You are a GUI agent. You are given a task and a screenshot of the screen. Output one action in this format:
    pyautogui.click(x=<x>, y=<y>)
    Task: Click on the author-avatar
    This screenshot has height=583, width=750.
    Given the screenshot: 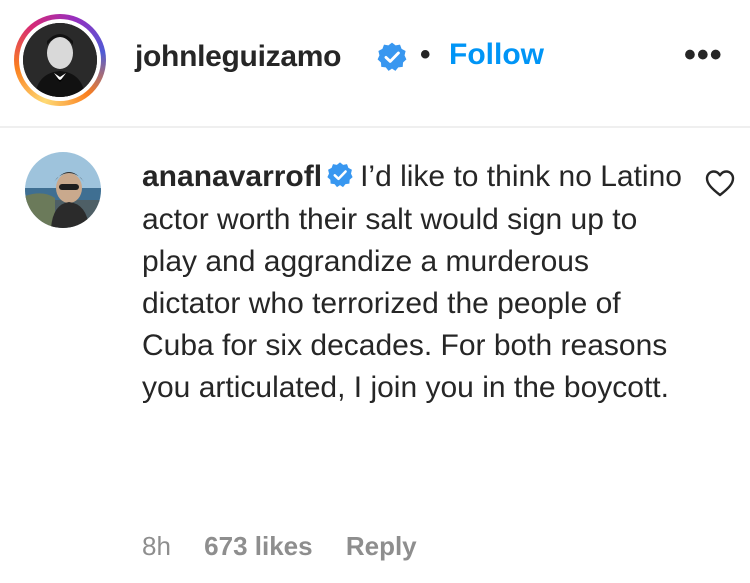 What is the action you would take?
    pyautogui.click(x=60, y=60)
    